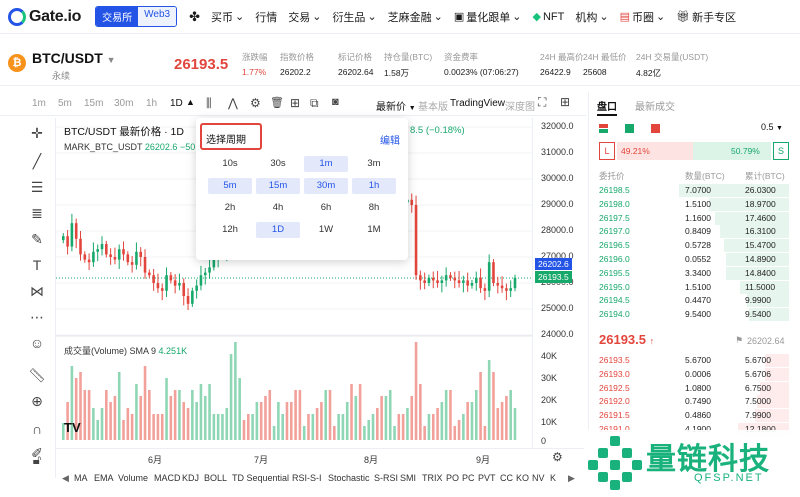 This screenshot has width=800, height=497. I want to click on nav-derivatives: 衍生品 ⌄, so click(354, 17).